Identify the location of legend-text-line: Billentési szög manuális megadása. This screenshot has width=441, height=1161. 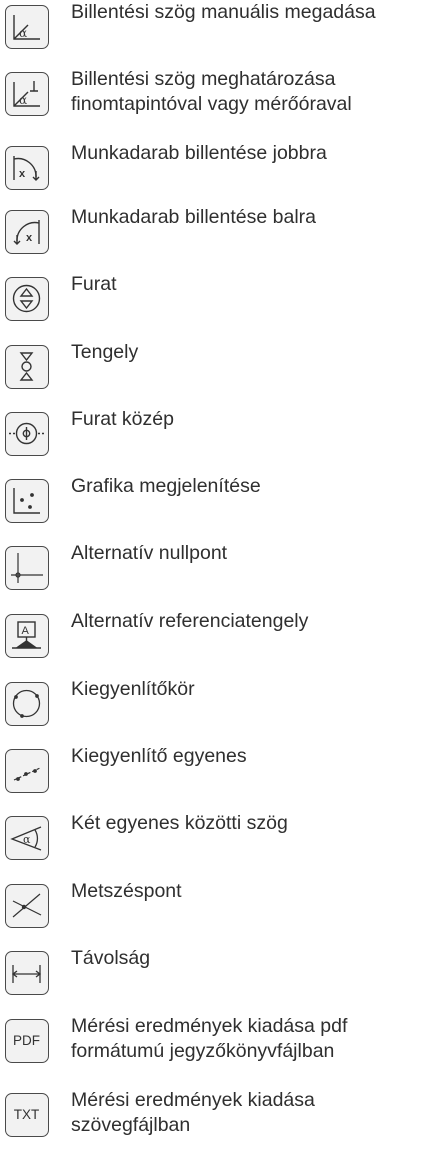
(223, 12).